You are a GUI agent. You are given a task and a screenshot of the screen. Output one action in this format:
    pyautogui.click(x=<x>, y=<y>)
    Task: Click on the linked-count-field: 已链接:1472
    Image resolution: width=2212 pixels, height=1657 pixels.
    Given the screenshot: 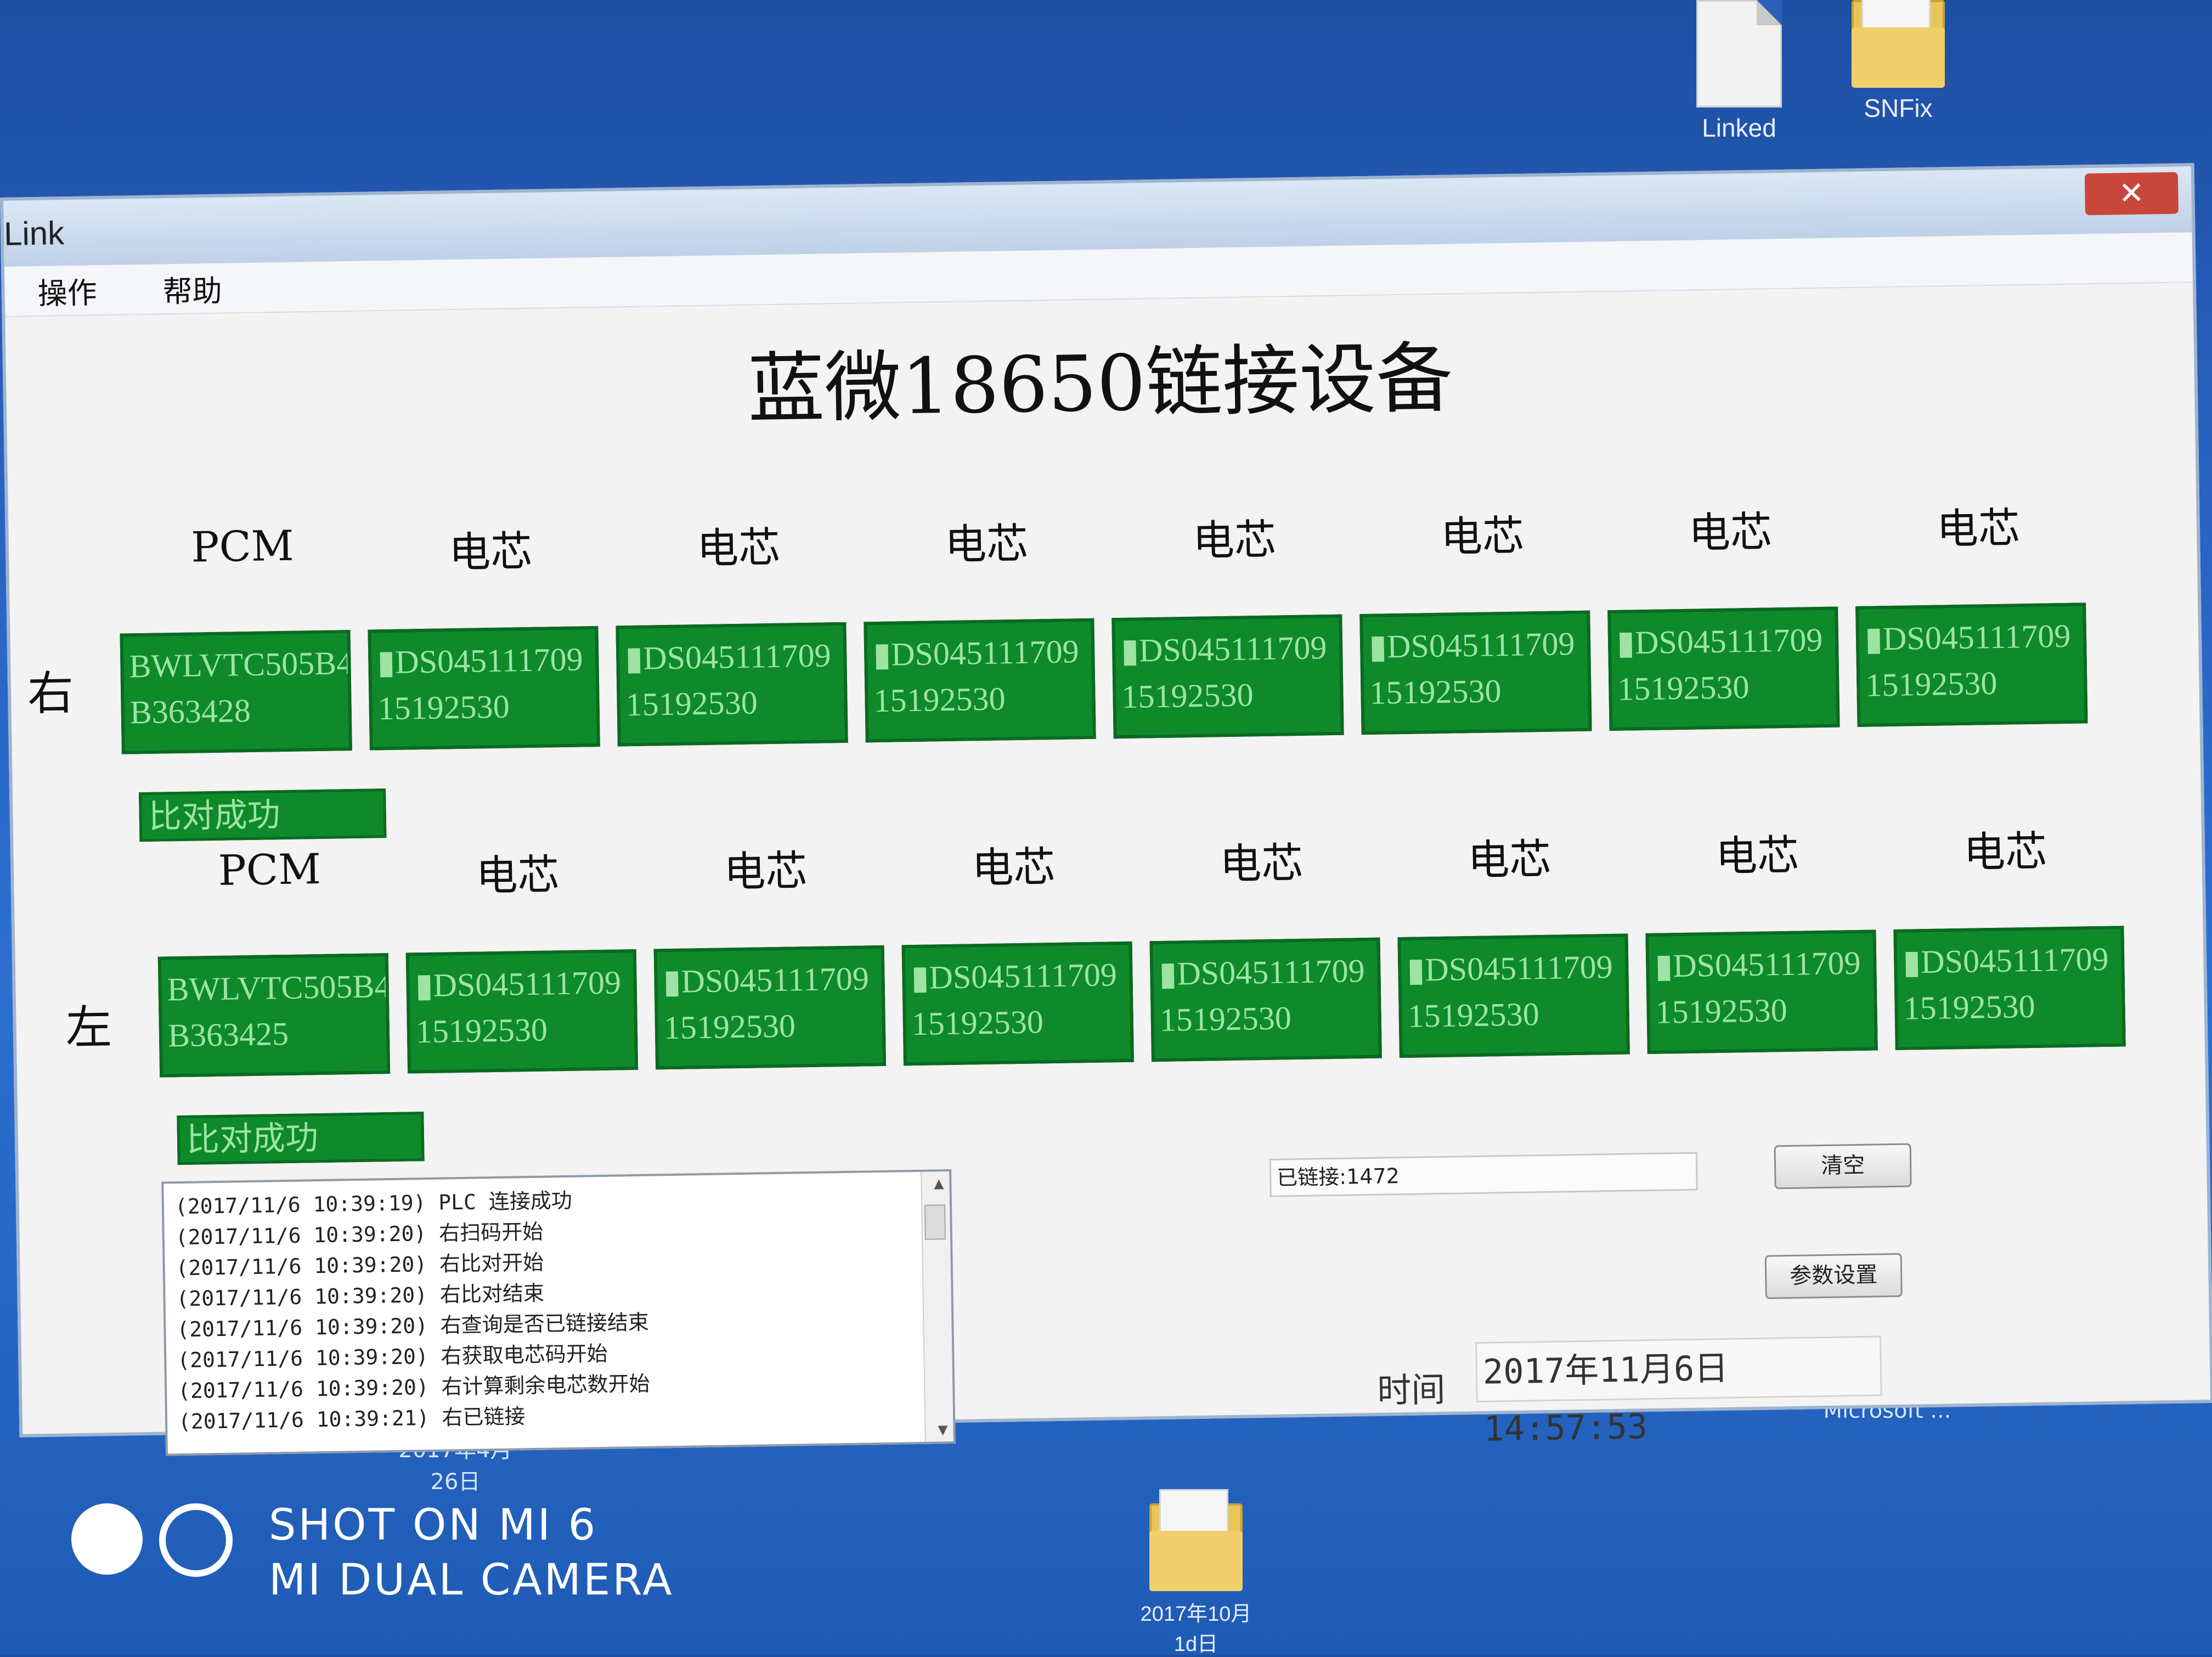 What is the action you would take?
    pyautogui.click(x=1483, y=1174)
    